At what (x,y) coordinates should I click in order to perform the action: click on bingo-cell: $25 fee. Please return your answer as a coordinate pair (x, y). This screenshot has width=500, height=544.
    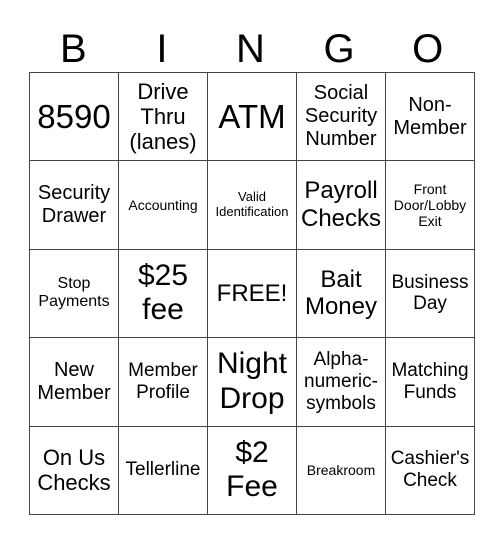
    Looking at the image, I should click on (163, 293).